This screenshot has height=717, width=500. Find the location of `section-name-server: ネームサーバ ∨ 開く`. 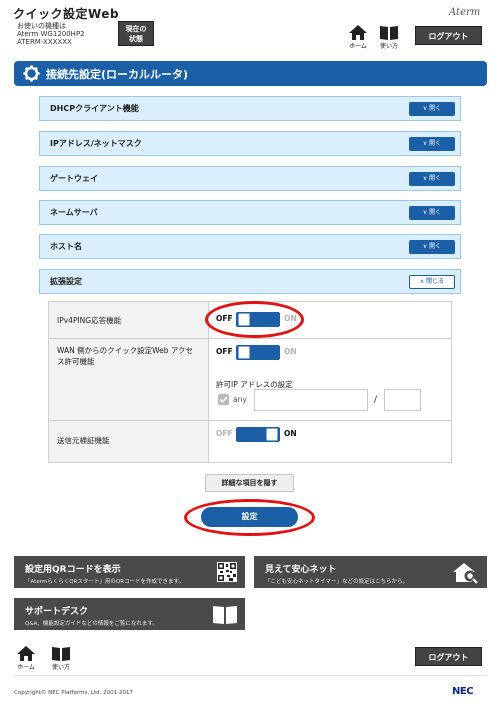

section-name-server: ネームサーバ ∨ 開く is located at coordinates (250, 212).